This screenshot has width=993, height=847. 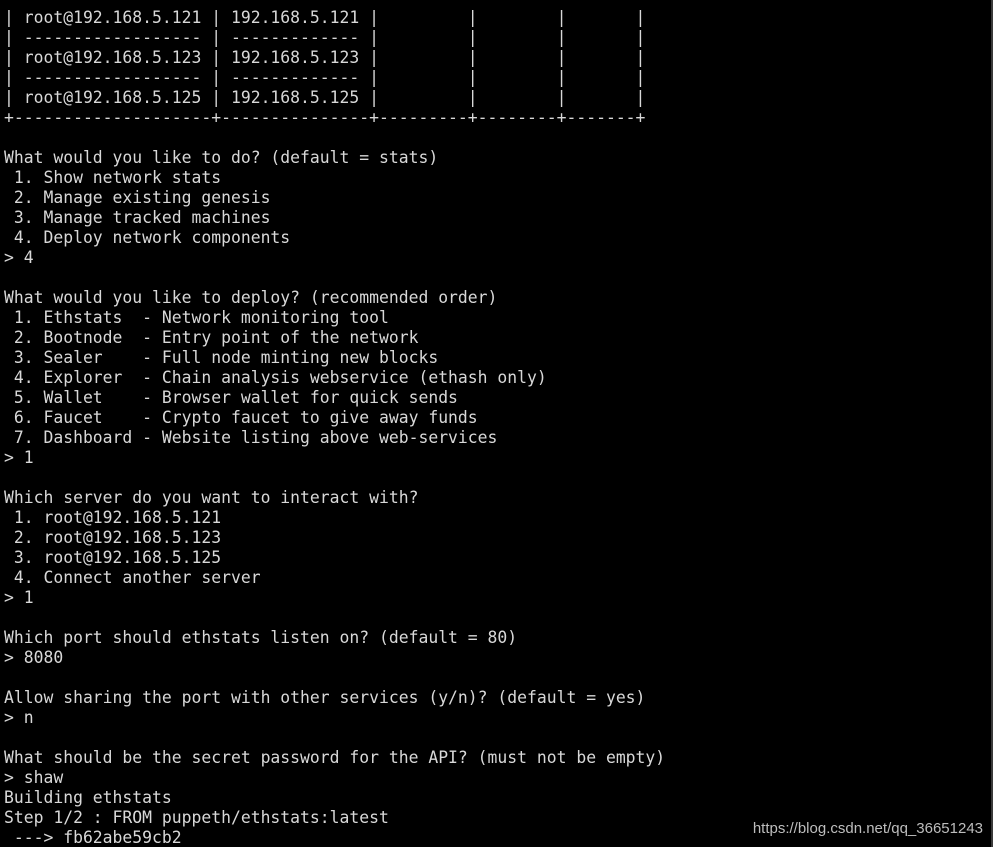 What do you see at coordinates (88, 797) in the screenshot?
I see `terminal-line: Building ethstats` at bounding box center [88, 797].